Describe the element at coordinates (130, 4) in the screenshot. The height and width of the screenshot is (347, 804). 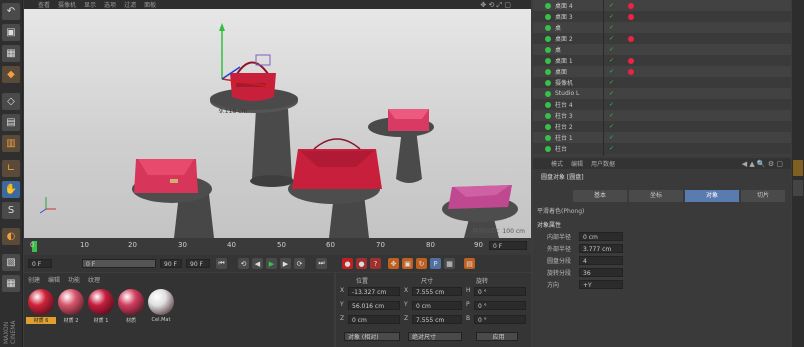
I see `viewport-menu-item: 过滤` at that location.